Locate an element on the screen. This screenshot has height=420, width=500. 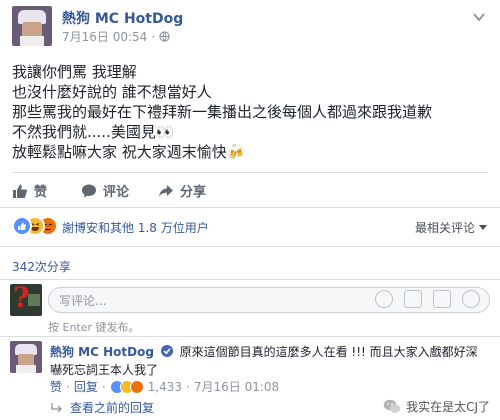
comment-like-link: 赞 is located at coordinates (56, 386).